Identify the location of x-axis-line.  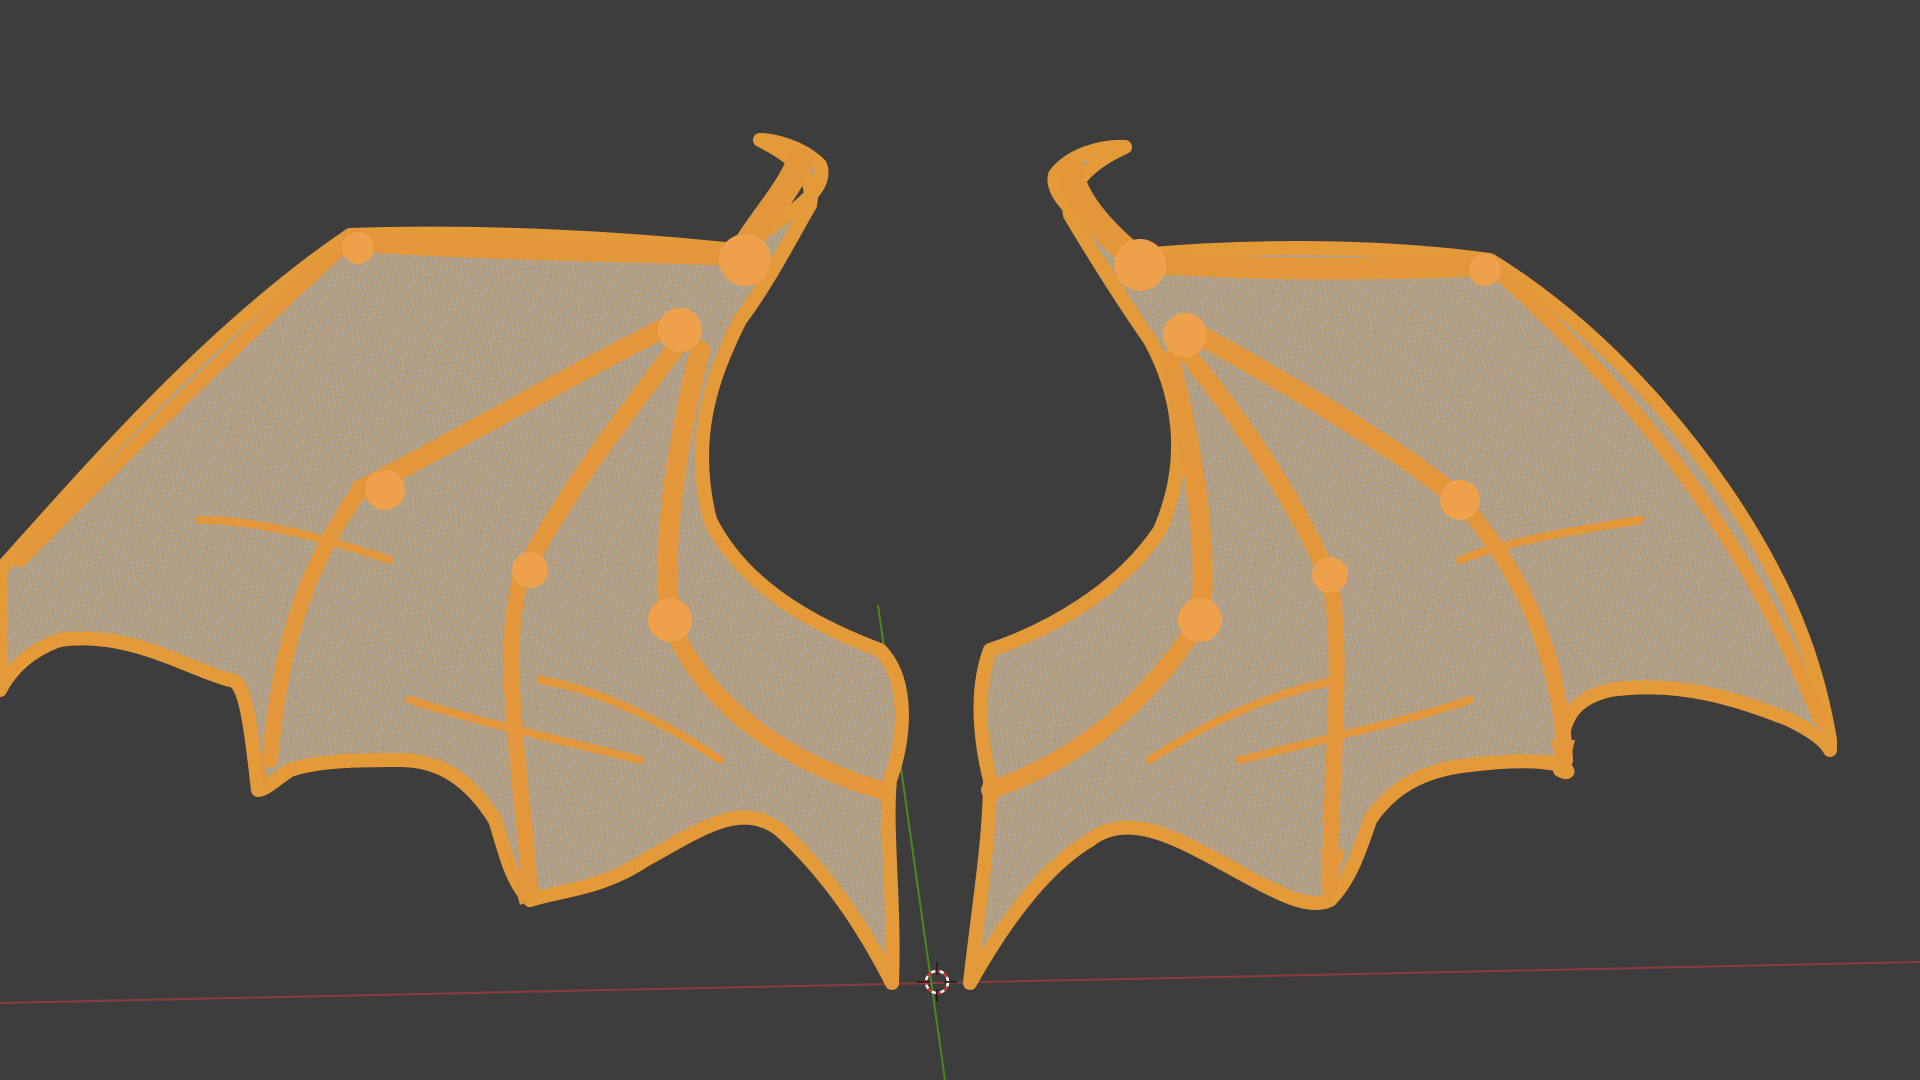
(960, 982).